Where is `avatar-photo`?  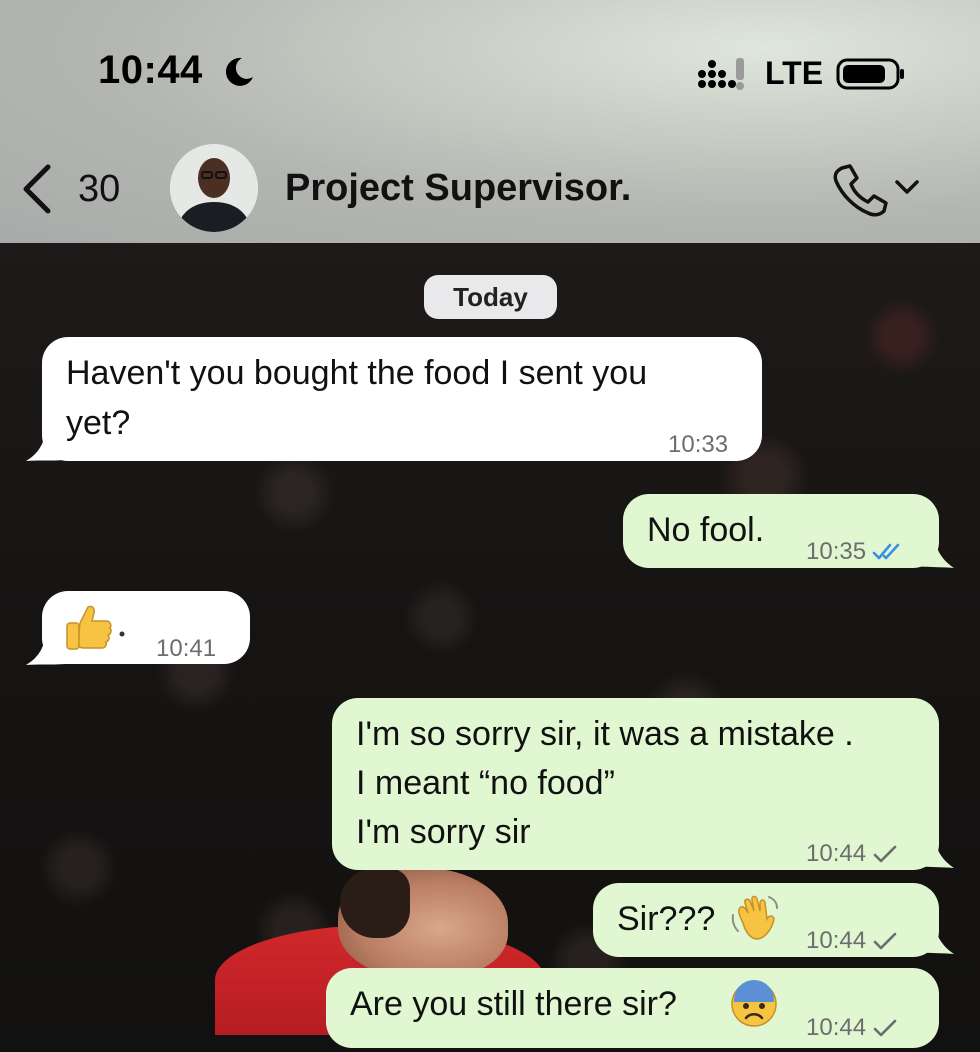 avatar-photo is located at coordinates (214, 188).